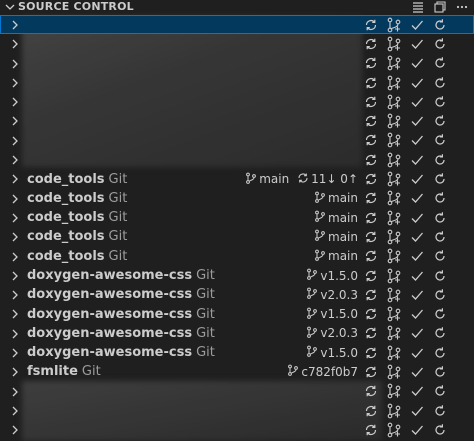 The width and height of the screenshot is (474, 441). I want to click on branch-status: c782f0b7, so click(322, 371).